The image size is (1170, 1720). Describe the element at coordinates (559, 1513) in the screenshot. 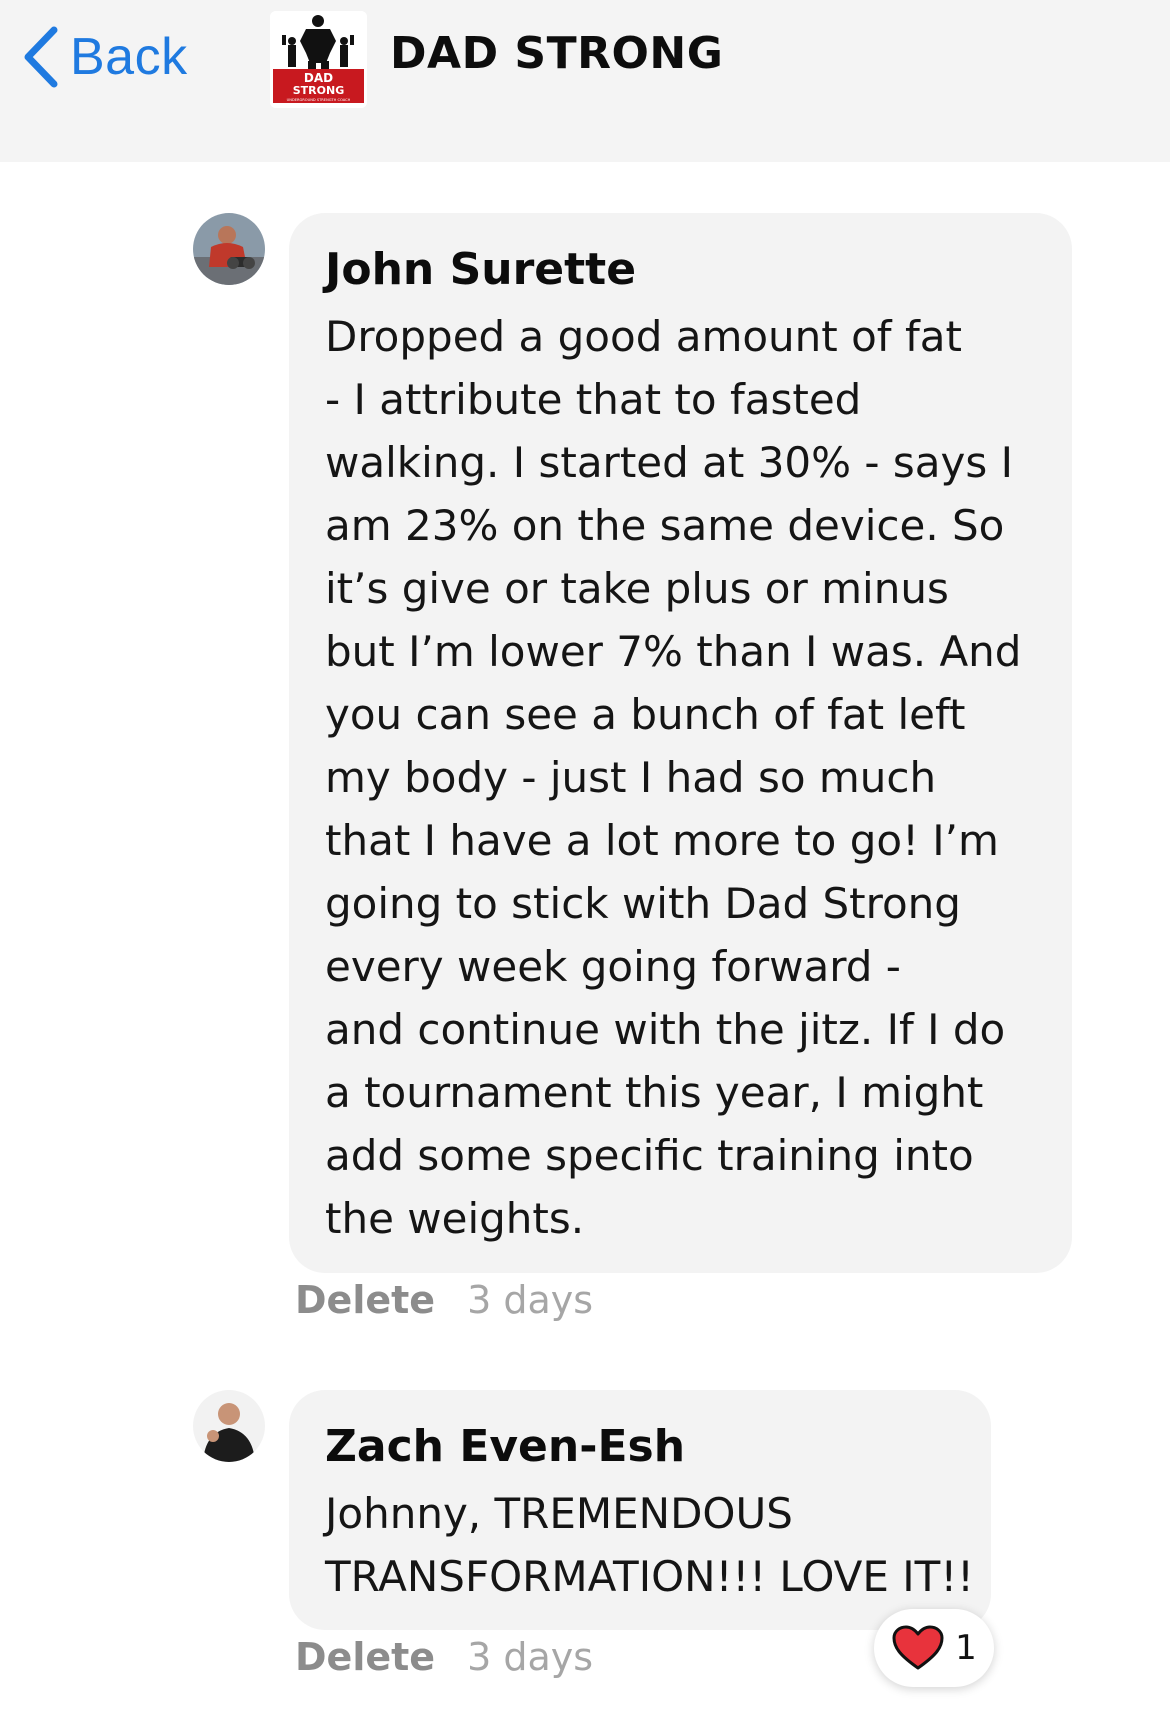

I see `comment-line: Johnny, TREMENDOUS` at that location.